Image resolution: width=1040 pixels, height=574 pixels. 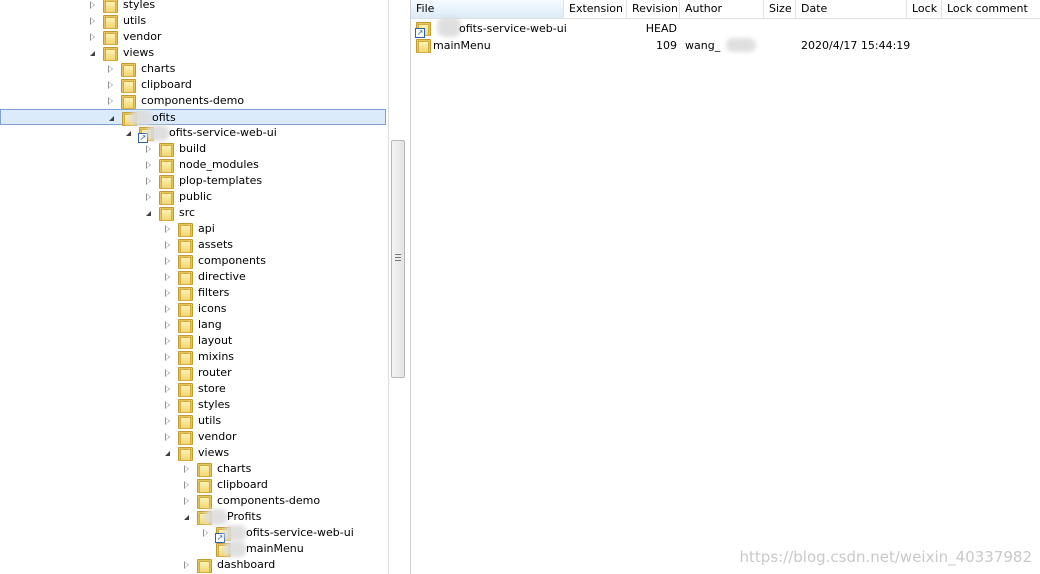 What do you see at coordinates (193, 309) in the screenshot?
I see `tree-node: icons` at bounding box center [193, 309].